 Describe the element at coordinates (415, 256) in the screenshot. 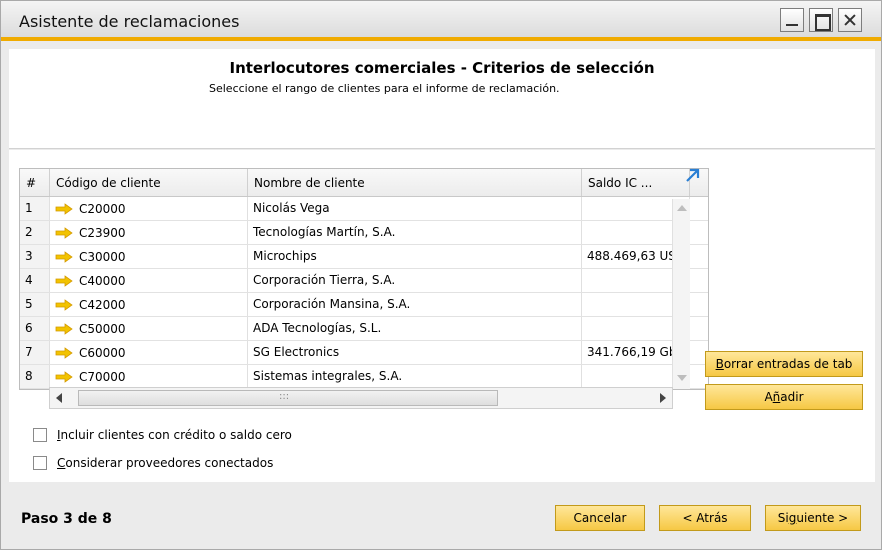

I see `customer-name-cell: Microchips` at that location.